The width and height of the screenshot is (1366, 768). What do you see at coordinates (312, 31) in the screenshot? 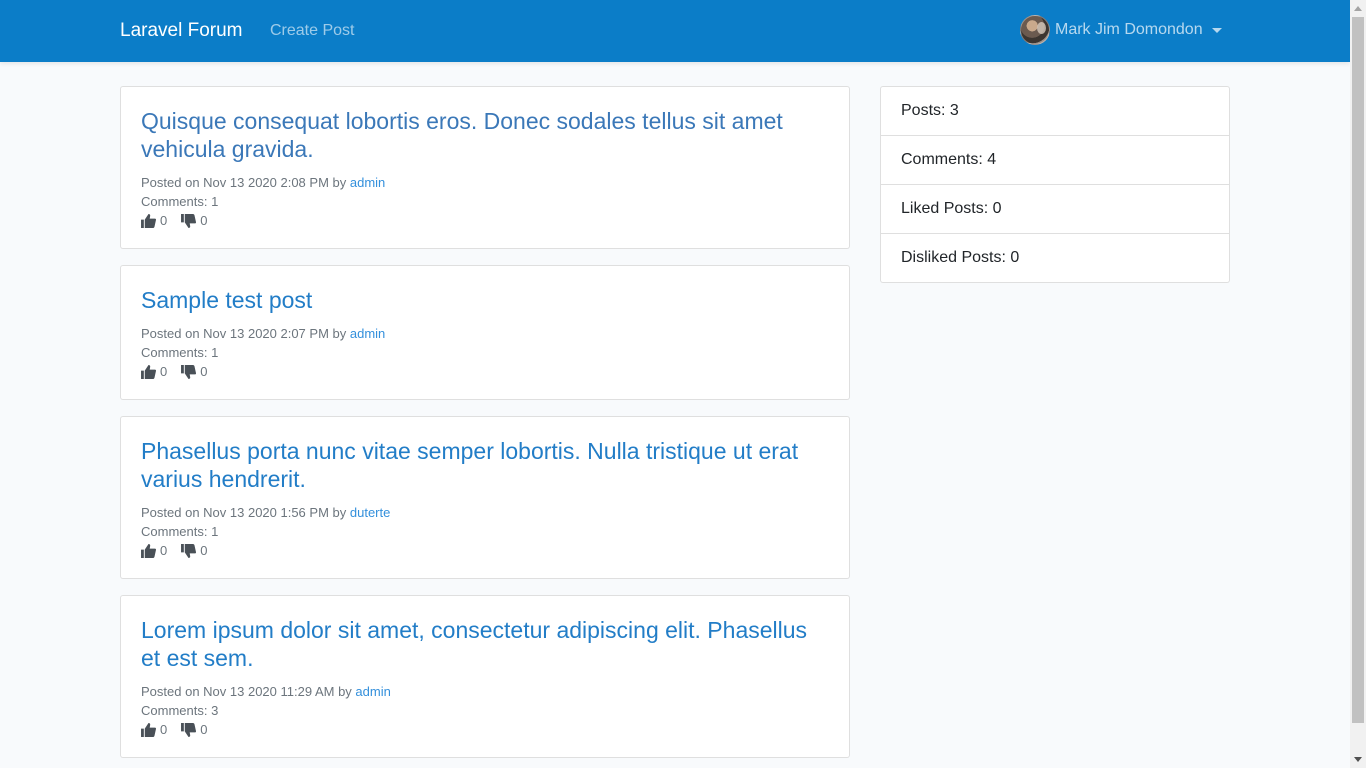
I see `create-post-link: Create Post` at bounding box center [312, 31].